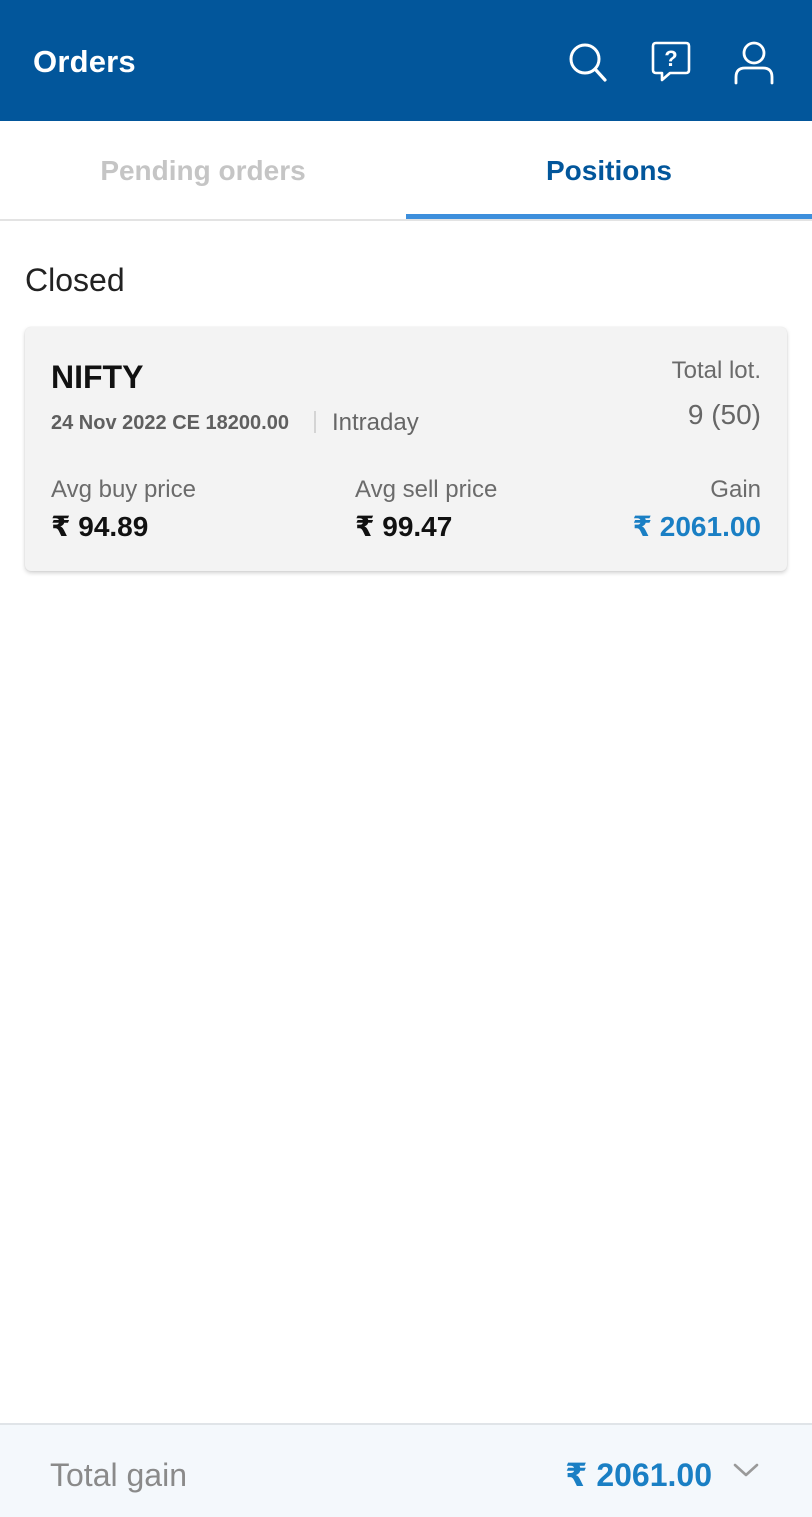 The height and width of the screenshot is (1517, 812). Describe the element at coordinates (84, 61) in the screenshot. I see `page-title: Orders` at that location.